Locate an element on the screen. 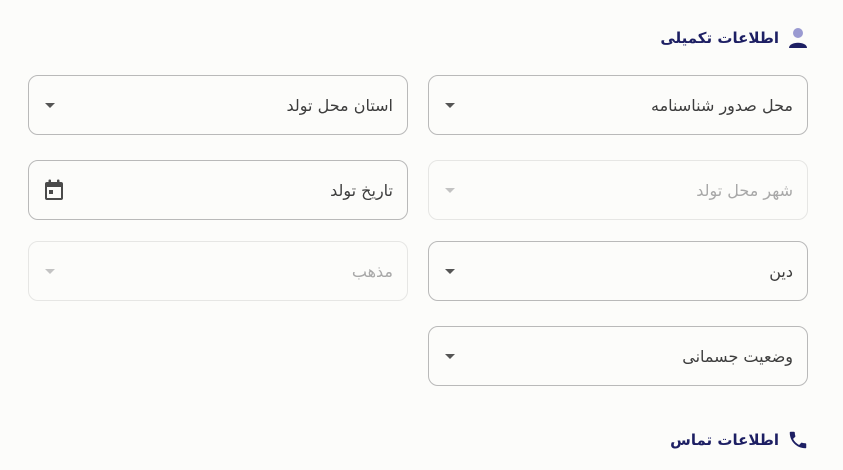 Image resolution: width=843 pixels, height=470 pixels. issue-place-select: محل صدور شناسنامه is located at coordinates (618, 105).